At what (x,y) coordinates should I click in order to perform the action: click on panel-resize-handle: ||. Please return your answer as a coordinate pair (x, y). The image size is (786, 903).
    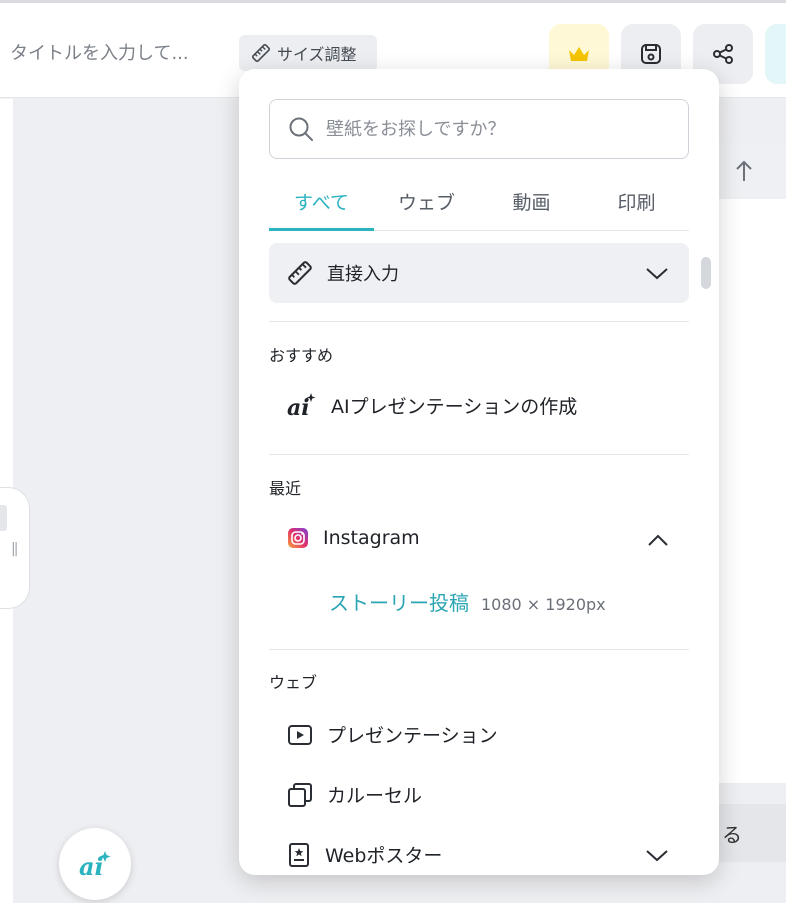
    Looking at the image, I should click on (15, 548).